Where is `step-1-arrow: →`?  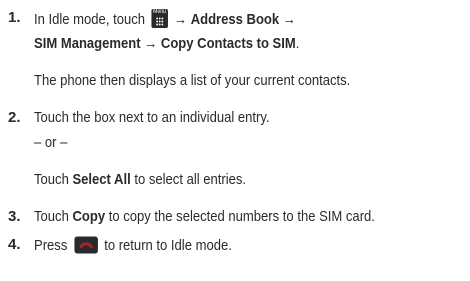 step-1-arrow: → is located at coordinates (181, 19).